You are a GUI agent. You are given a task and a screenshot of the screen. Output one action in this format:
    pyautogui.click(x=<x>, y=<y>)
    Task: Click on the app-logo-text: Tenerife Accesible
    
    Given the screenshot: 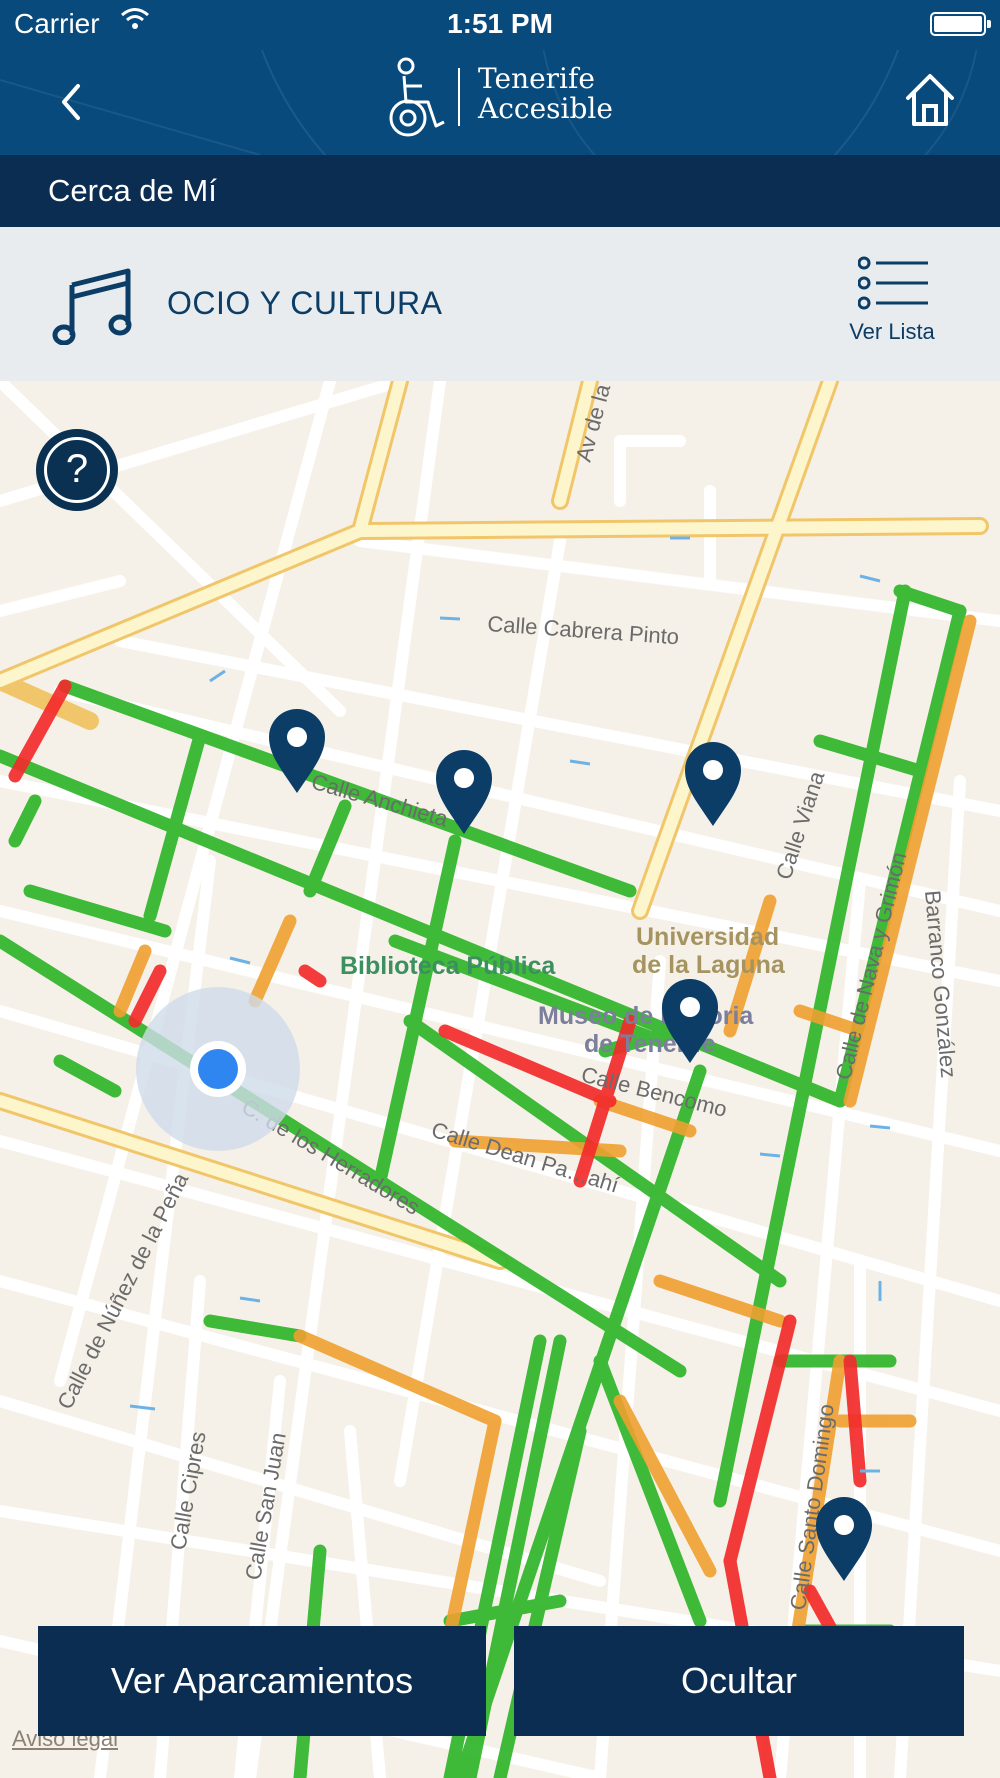 What is the action you would take?
    pyautogui.click(x=545, y=94)
    